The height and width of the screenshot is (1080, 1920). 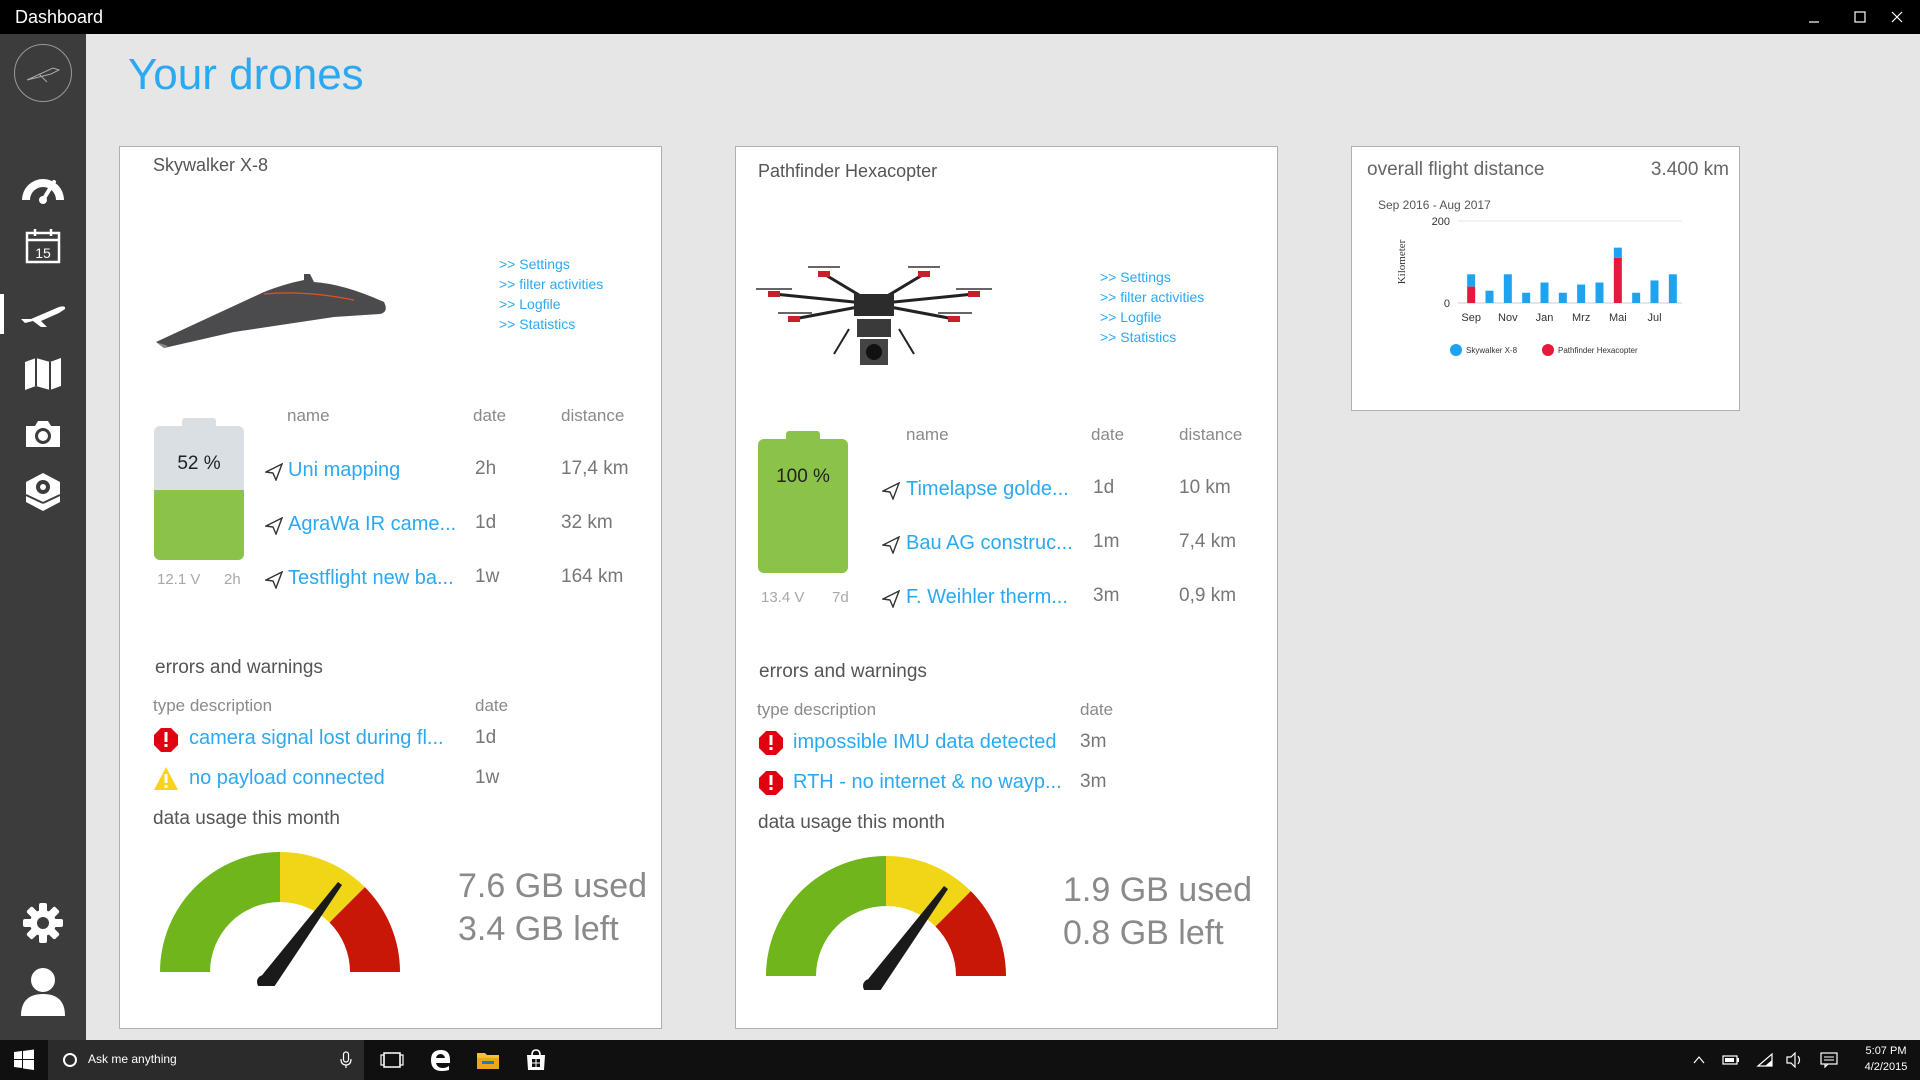 I want to click on calendar-icon: 15, so click(x=43, y=246).